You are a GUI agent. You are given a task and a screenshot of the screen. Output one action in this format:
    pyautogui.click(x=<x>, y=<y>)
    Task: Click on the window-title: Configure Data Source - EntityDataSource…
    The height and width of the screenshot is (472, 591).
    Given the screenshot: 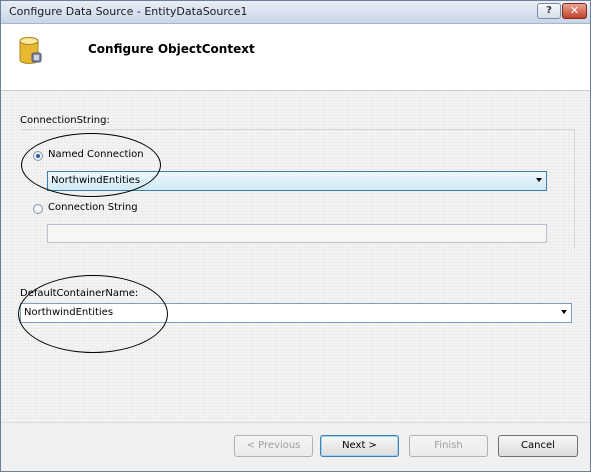 What is the action you would take?
    pyautogui.click(x=128, y=11)
    